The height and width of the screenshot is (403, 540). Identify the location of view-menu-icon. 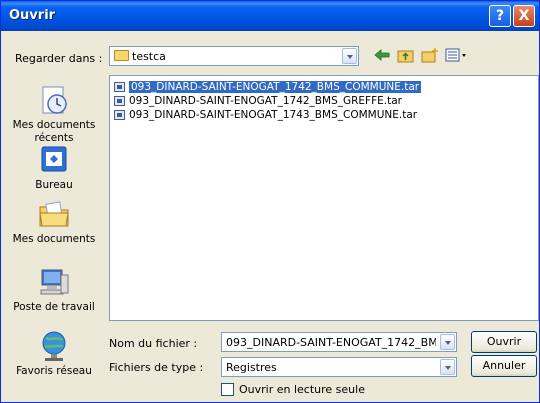
(457, 55).